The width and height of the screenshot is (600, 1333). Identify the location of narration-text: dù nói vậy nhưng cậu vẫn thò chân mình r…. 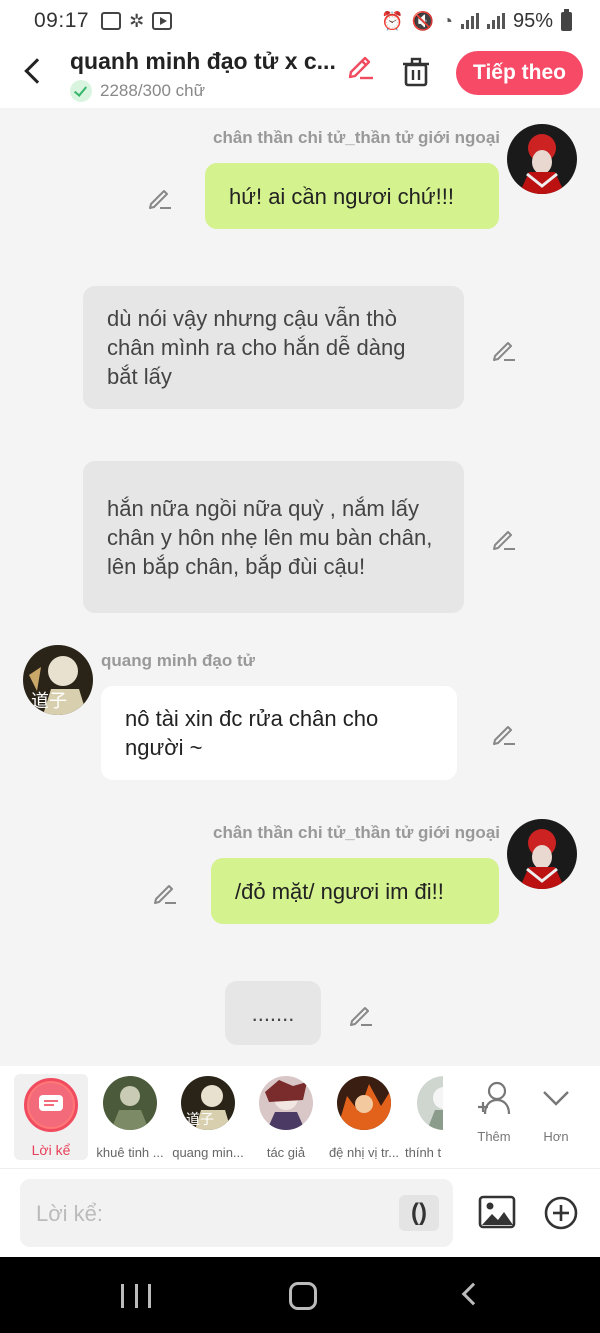
(256, 347).